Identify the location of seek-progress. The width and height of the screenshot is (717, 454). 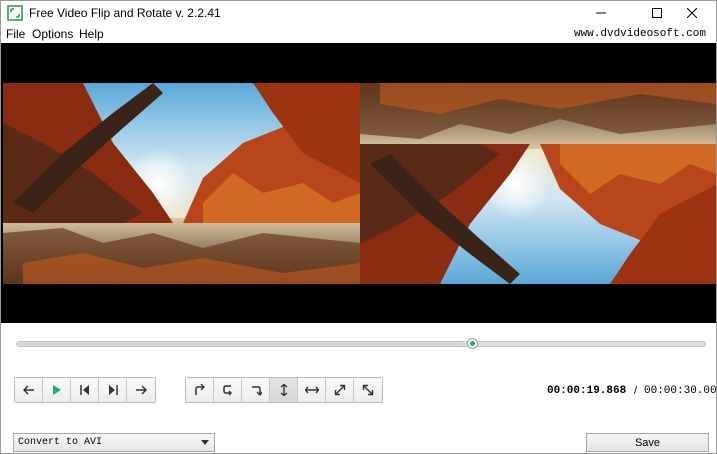
(245, 344).